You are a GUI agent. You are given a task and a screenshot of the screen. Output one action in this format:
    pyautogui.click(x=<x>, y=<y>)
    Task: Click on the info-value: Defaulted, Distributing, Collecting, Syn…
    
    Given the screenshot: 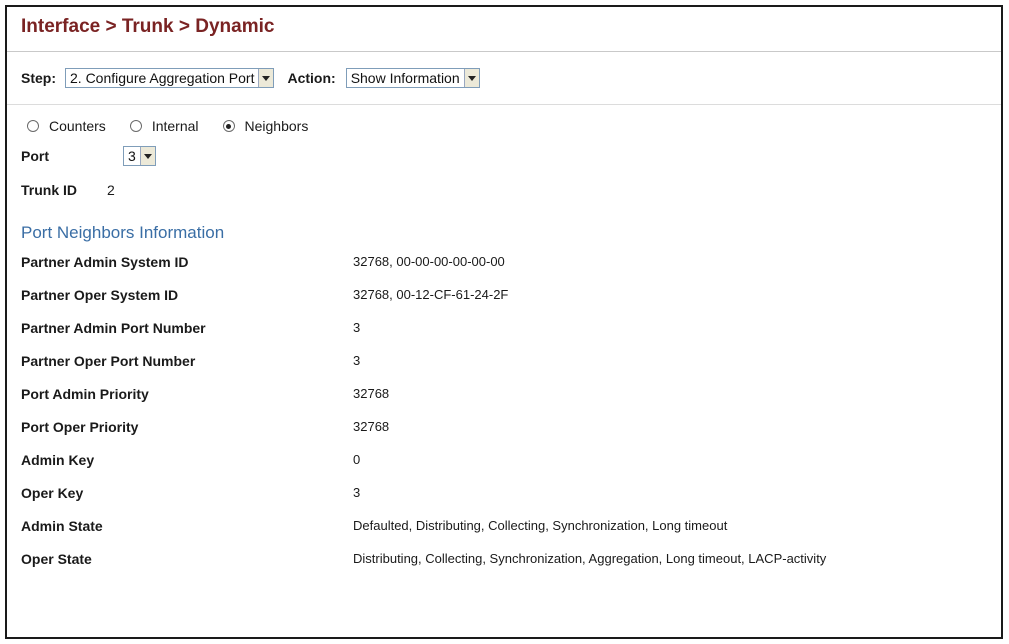 What is the action you would take?
    pyautogui.click(x=540, y=525)
    